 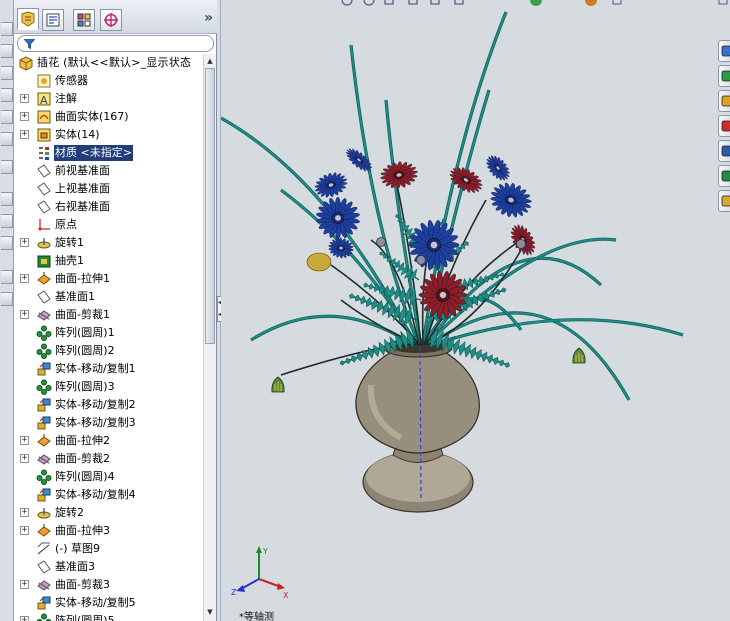 I want to click on tree-filter-input, so click(x=115, y=43).